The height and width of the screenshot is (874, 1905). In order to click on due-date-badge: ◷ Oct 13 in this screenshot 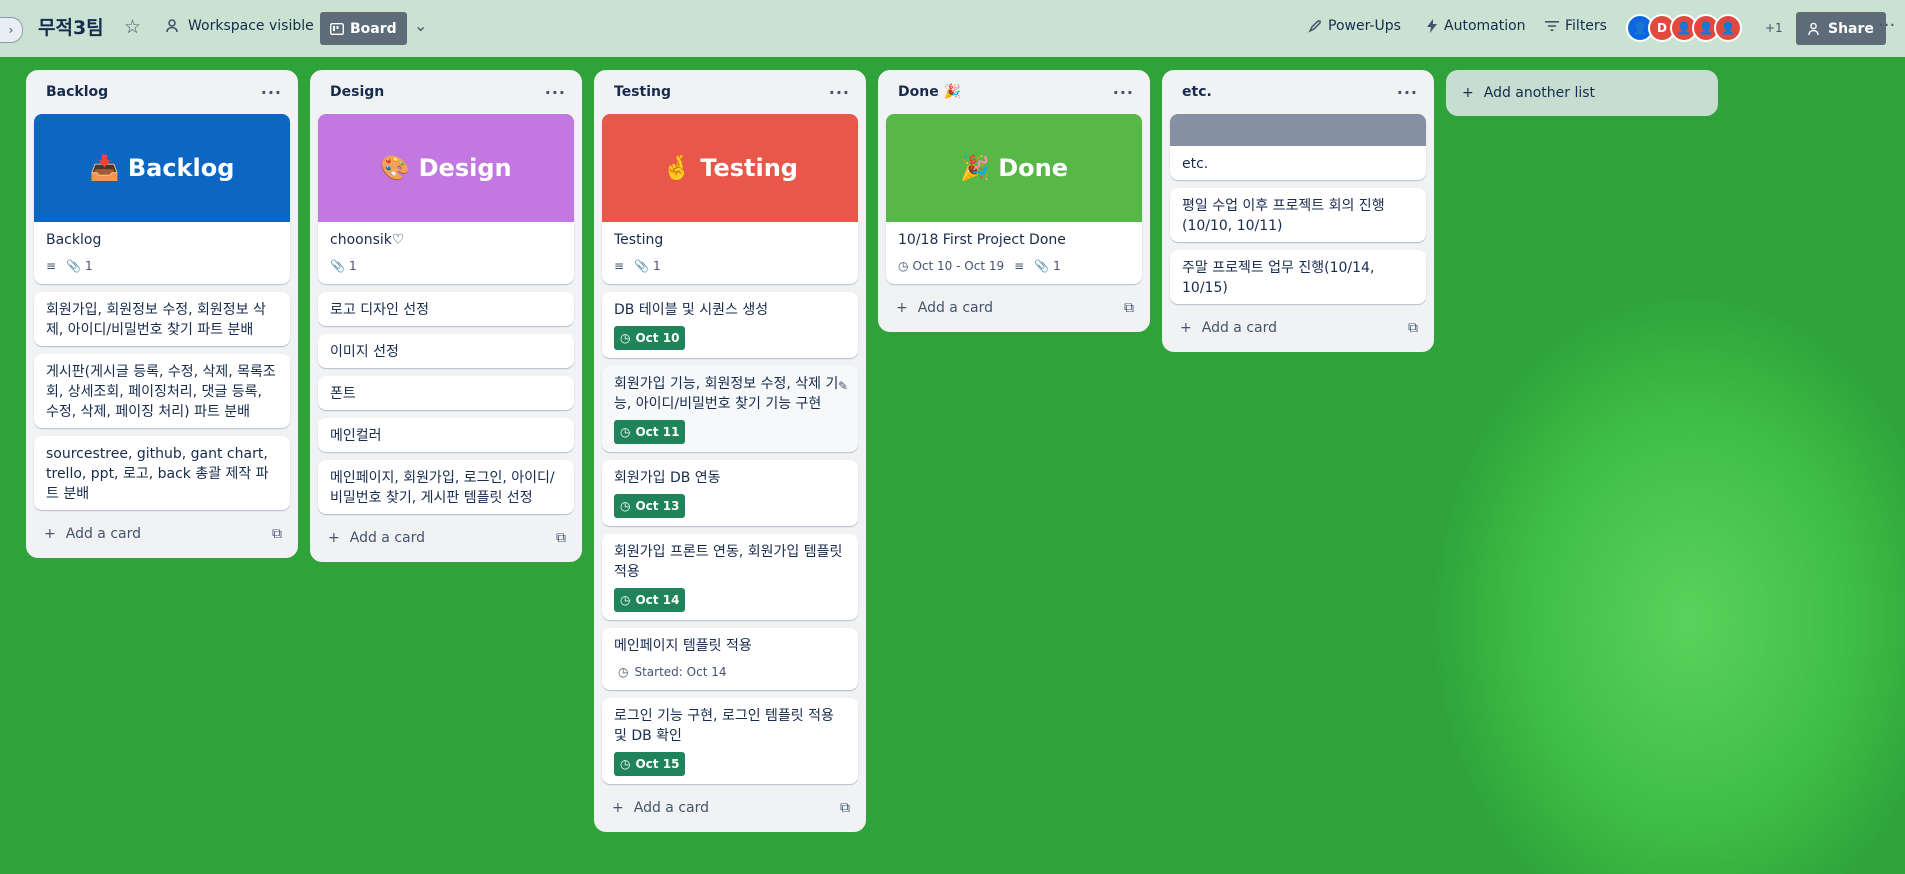, I will do `click(650, 506)`.